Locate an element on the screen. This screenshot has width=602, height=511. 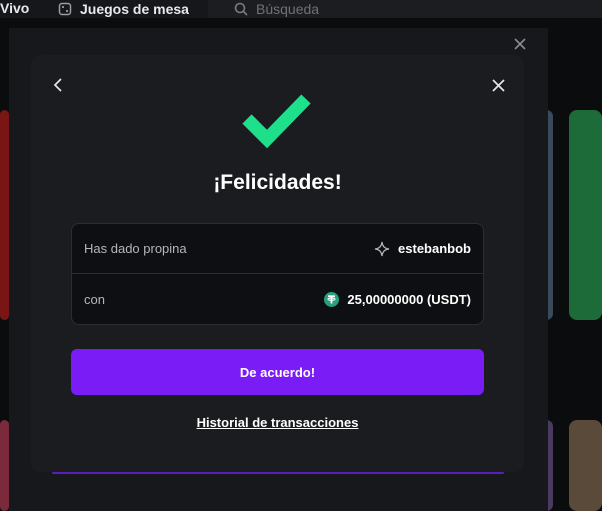
chevron-left-icon is located at coordinates (57, 85).